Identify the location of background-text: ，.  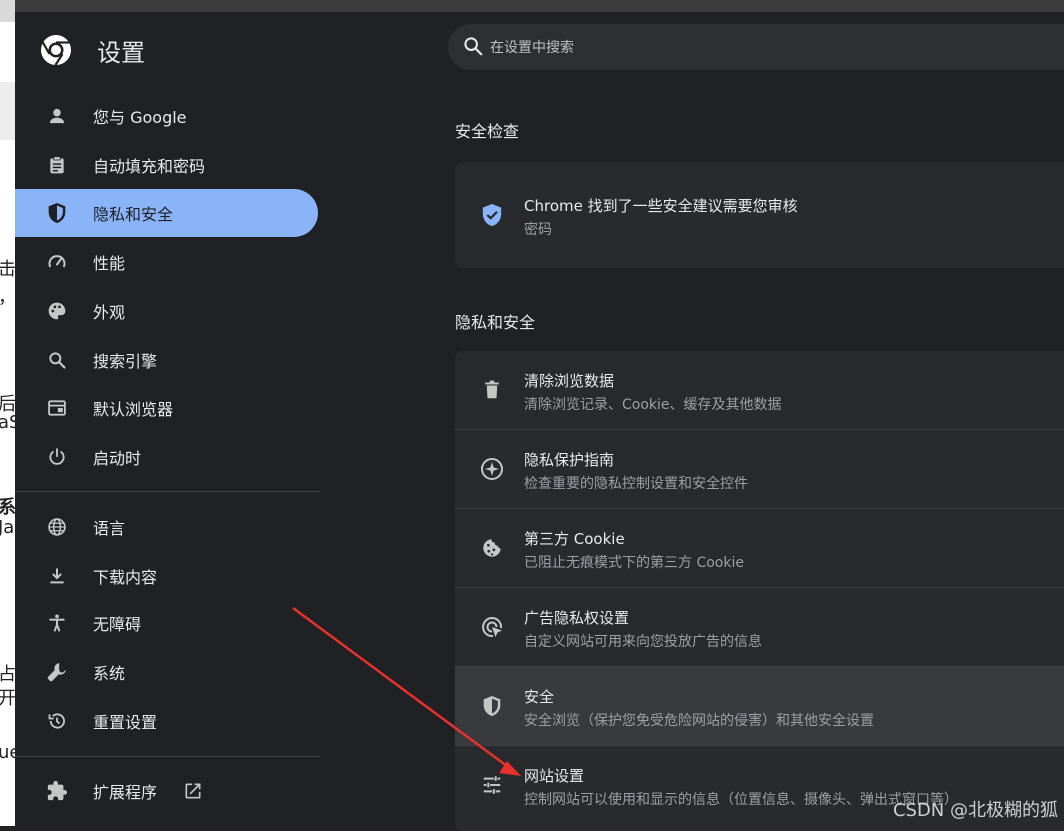
(7, 296).